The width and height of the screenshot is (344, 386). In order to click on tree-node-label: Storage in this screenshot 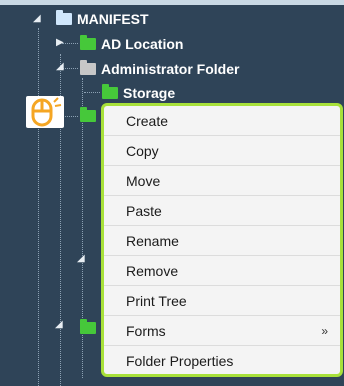, I will do `click(149, 93)`.